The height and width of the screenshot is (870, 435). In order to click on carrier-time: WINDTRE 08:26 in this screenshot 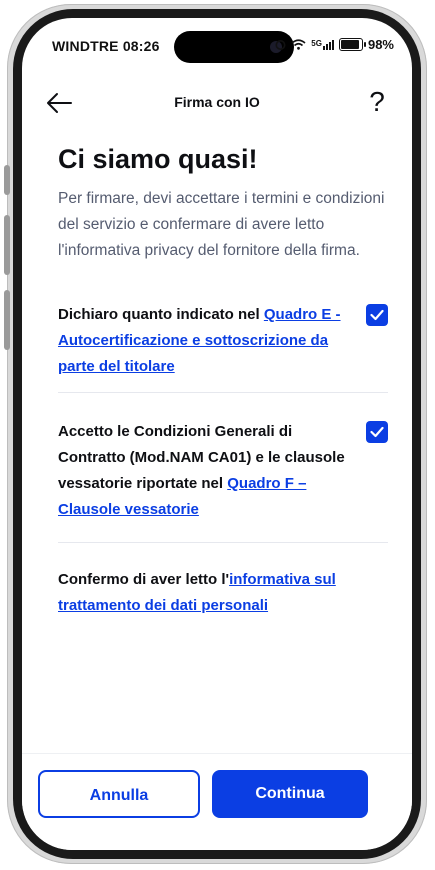, I will do `click(106, 46)`.